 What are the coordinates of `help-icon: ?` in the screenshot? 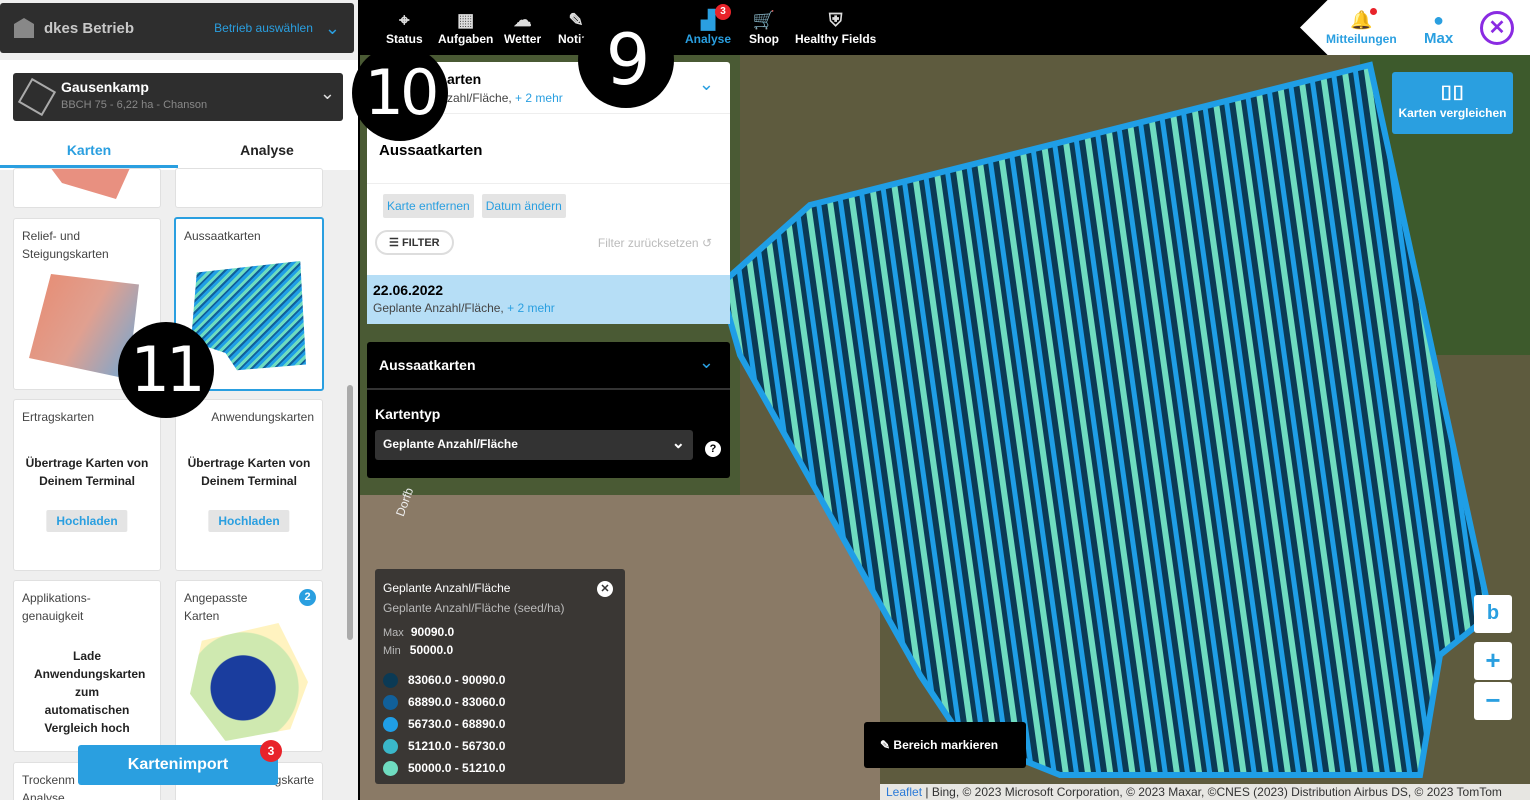 It's located at (713, 449).